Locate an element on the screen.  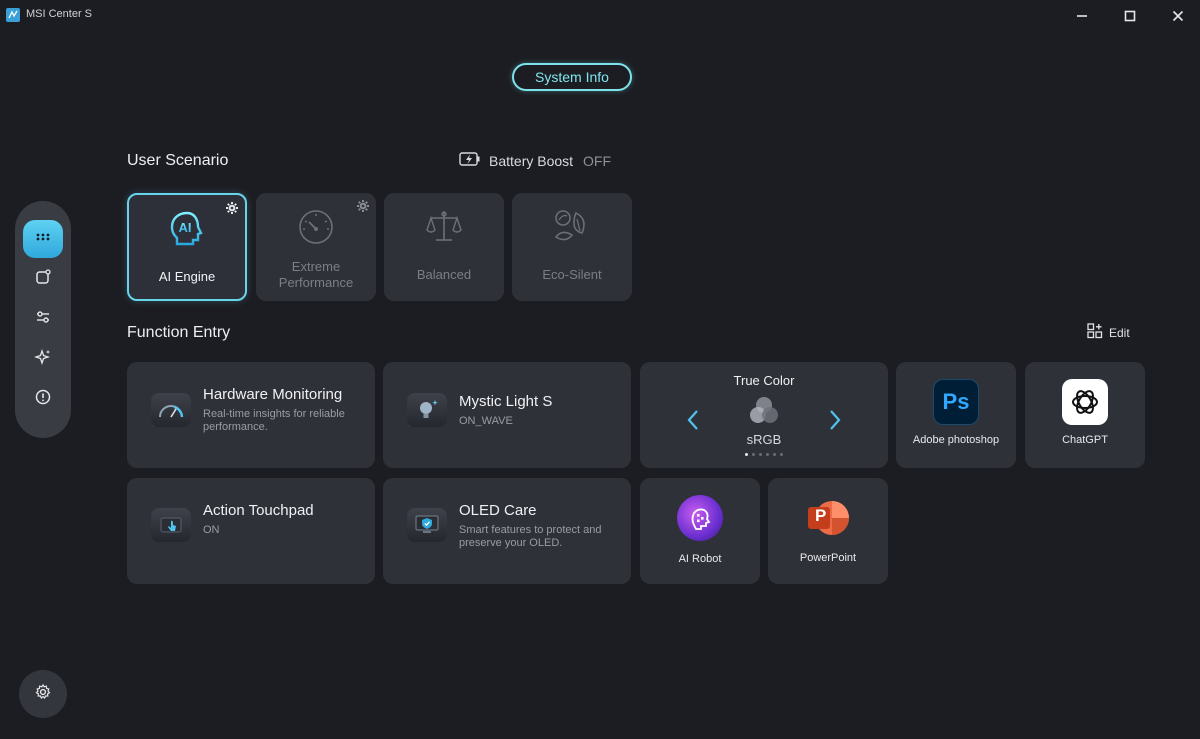
card-title: Hardware Monitoring is located at coordinates (273, 394).